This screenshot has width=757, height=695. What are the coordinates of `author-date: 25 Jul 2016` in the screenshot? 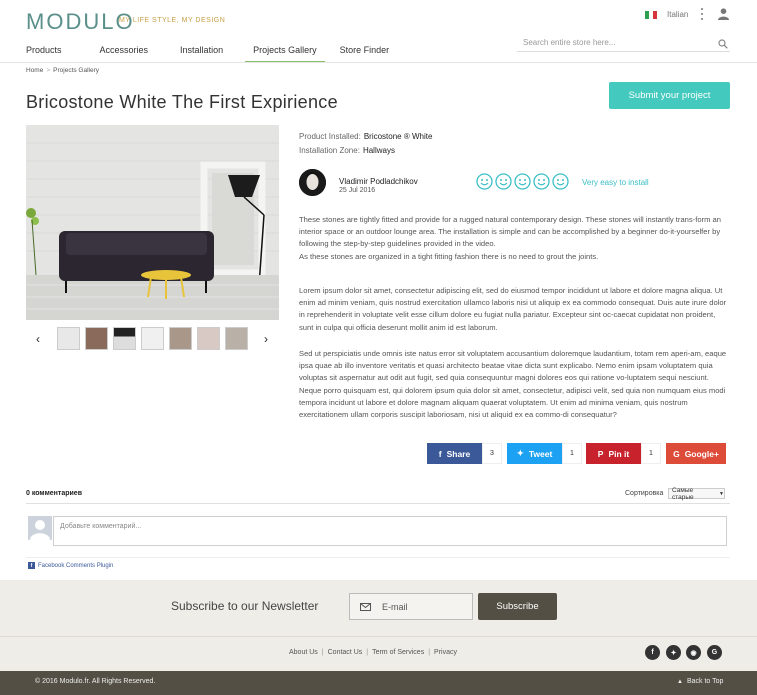 It's located at (357, 190).